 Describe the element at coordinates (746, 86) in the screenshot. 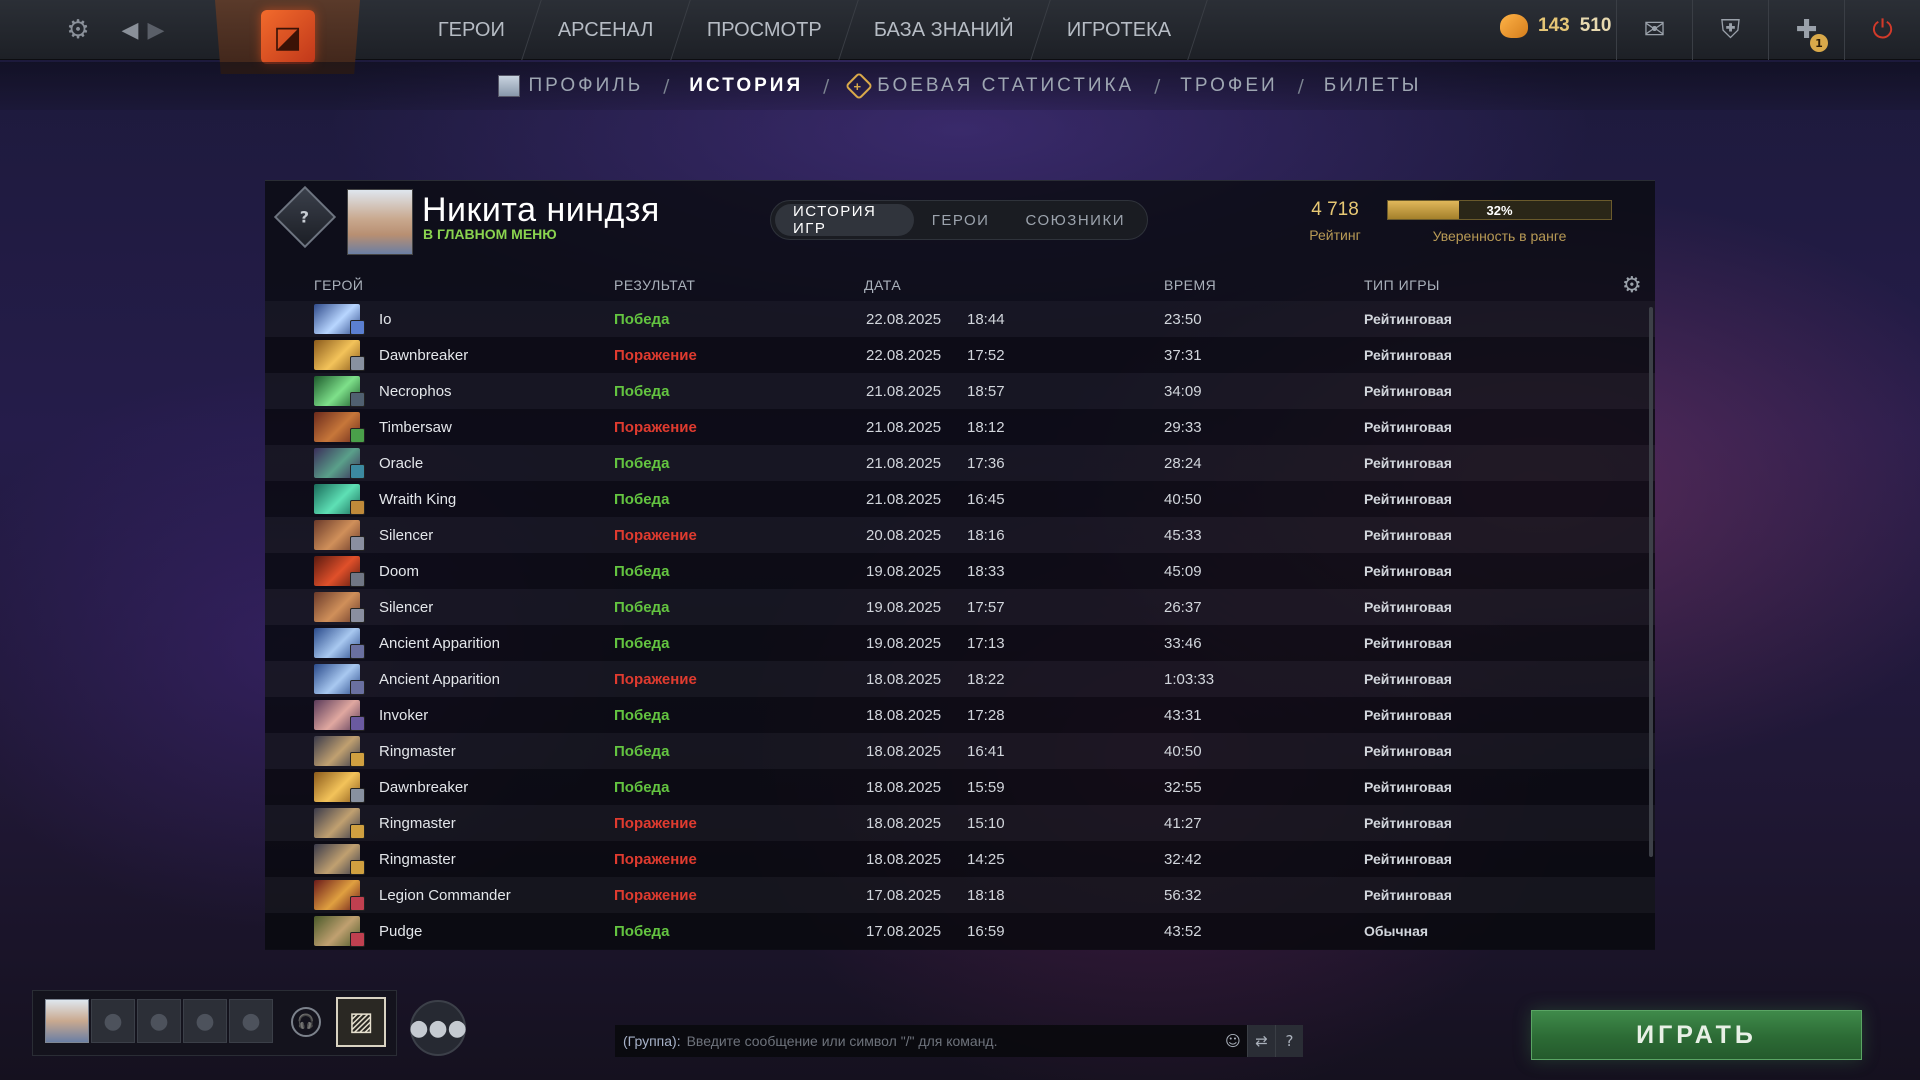

I see `subnav-history: ИСТОРИЯ` at that location.